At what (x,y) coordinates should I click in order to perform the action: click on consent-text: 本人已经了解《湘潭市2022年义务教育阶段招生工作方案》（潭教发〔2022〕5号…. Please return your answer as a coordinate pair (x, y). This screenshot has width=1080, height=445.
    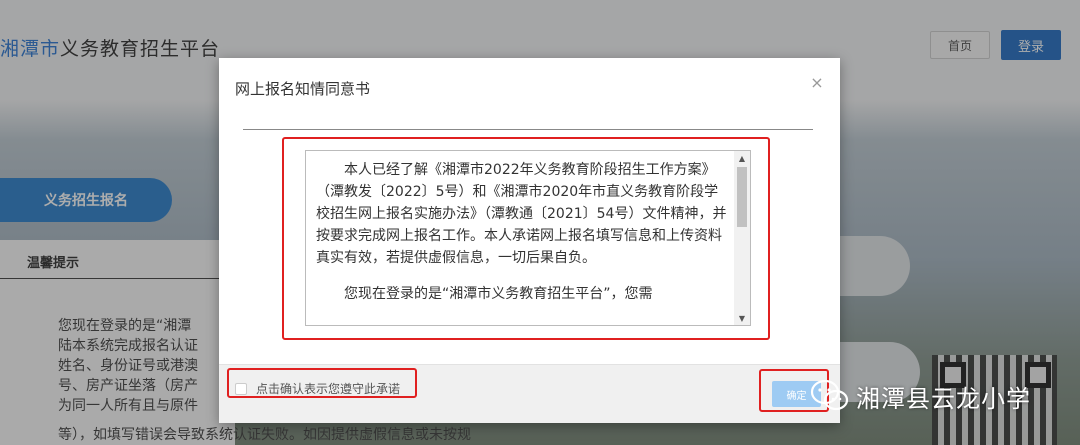
    Looking at the image, I should click on (523, 239).